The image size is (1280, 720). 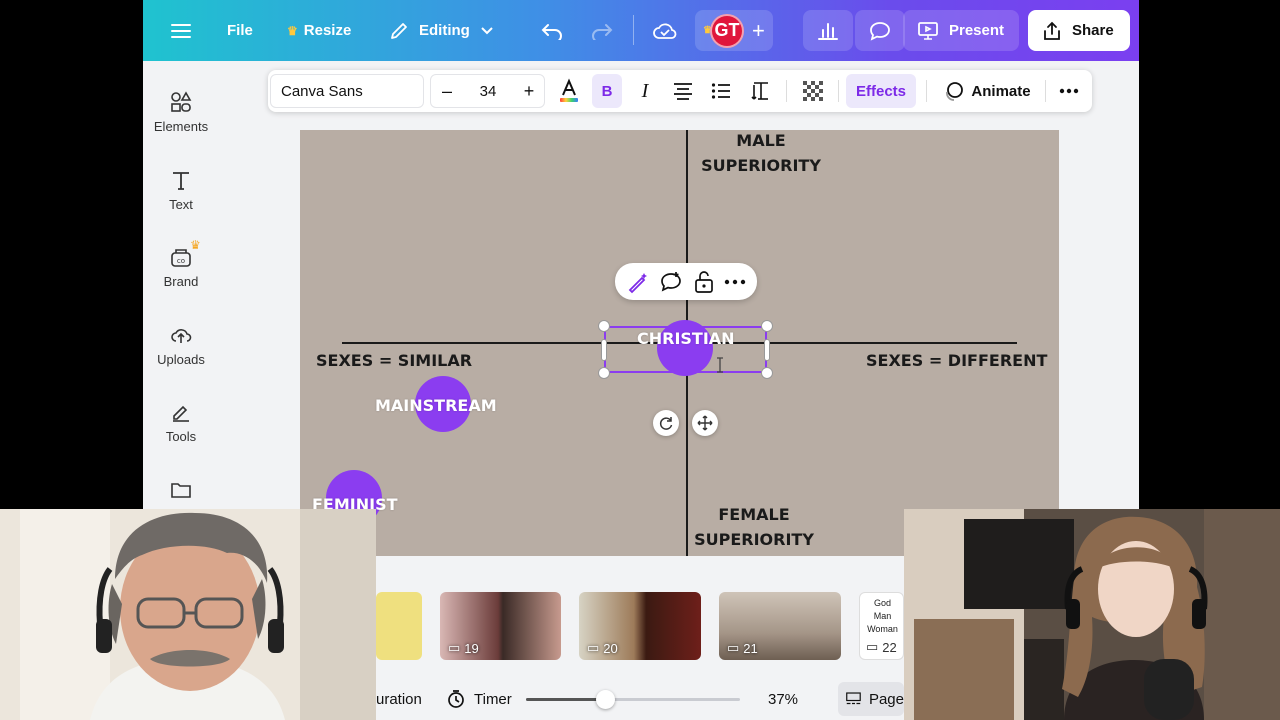 I want to click on folder-icon, so click(x=181, y=490).